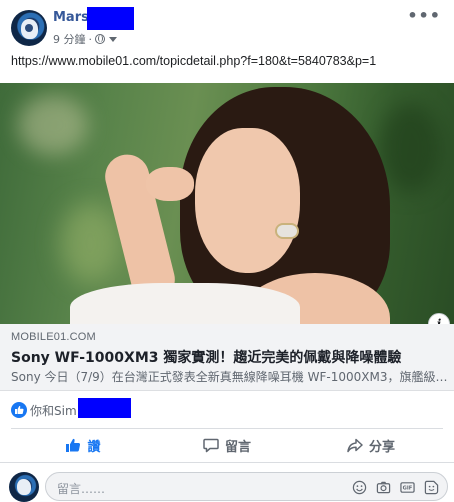 The height and width of the screenshot is (502, 454). What do you see at coordinates (431, 487) in the screenshot?
I see `sticker-icon` at bounding box center [431, 487].